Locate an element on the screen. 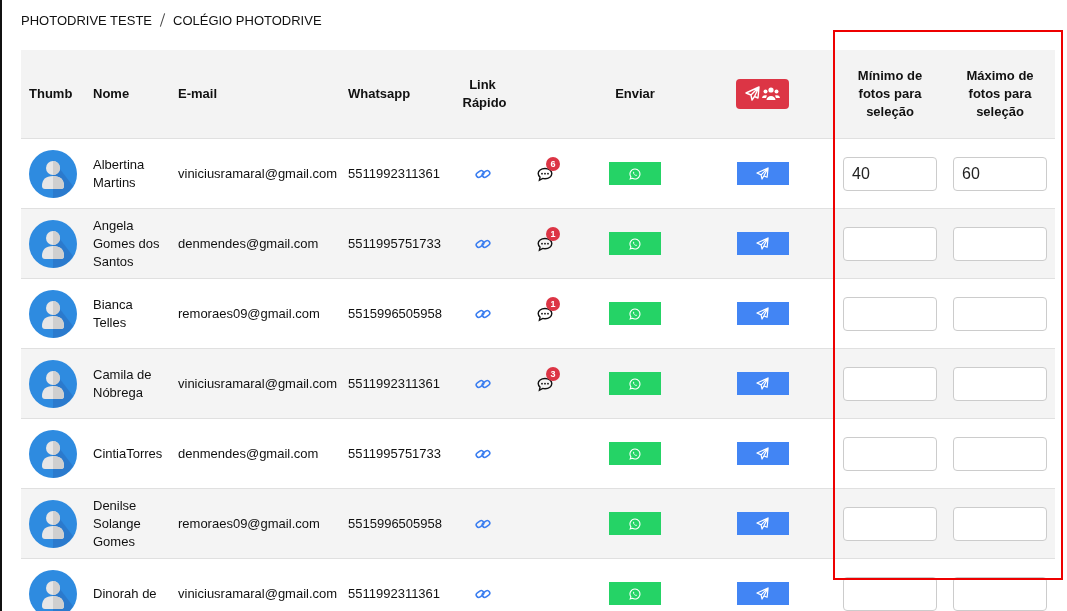 The height and width of the screenshot is (611, 1067). minimum-photos-field: 40 is located at coordinates (890, 173).